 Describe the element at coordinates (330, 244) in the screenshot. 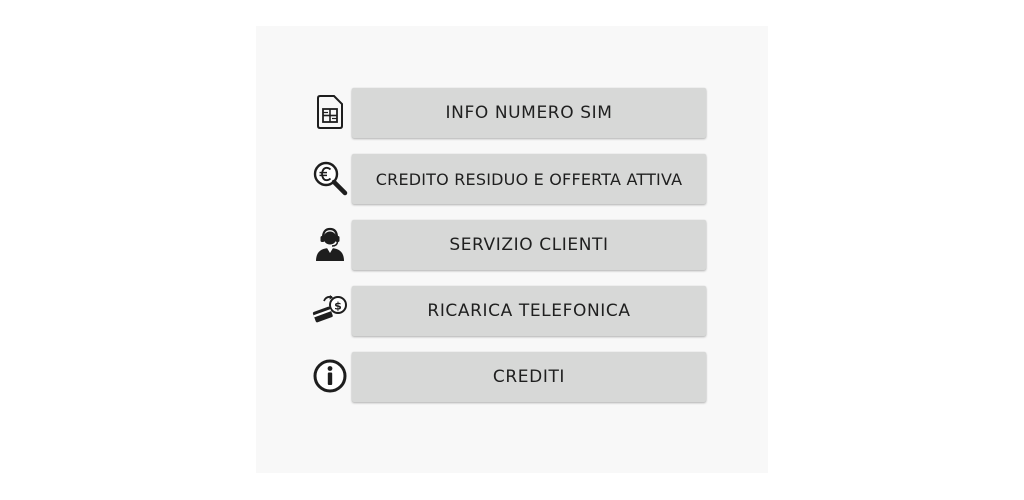

I see `customer-support-icon` at that location.